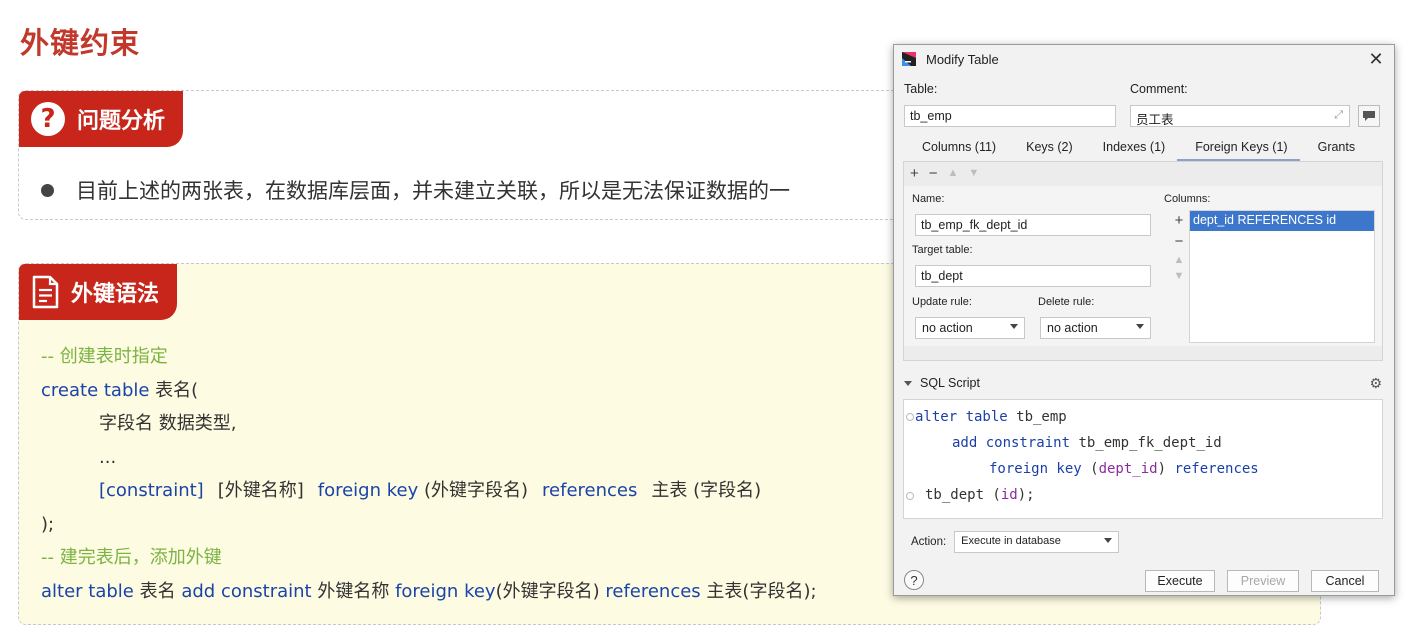 The image size is (1415, 633). What do you see at coordinates (1146, 443) in the screenshot?
I see `sql-constraint-name: tb_emp_fk_dept_id` at bounding box center [1146, 443].